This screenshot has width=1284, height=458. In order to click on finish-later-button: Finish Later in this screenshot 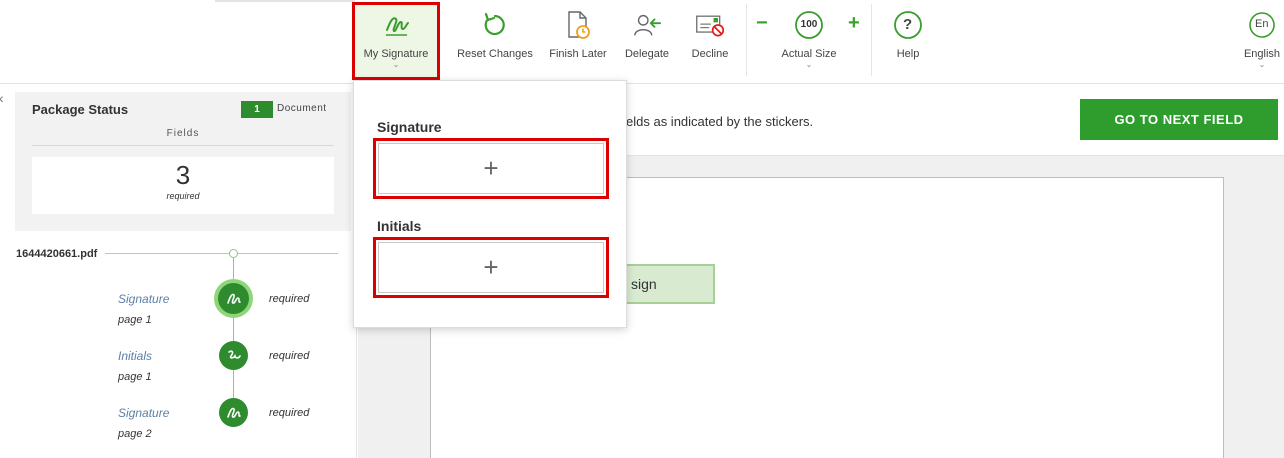, I will do `click(578, 42)`.